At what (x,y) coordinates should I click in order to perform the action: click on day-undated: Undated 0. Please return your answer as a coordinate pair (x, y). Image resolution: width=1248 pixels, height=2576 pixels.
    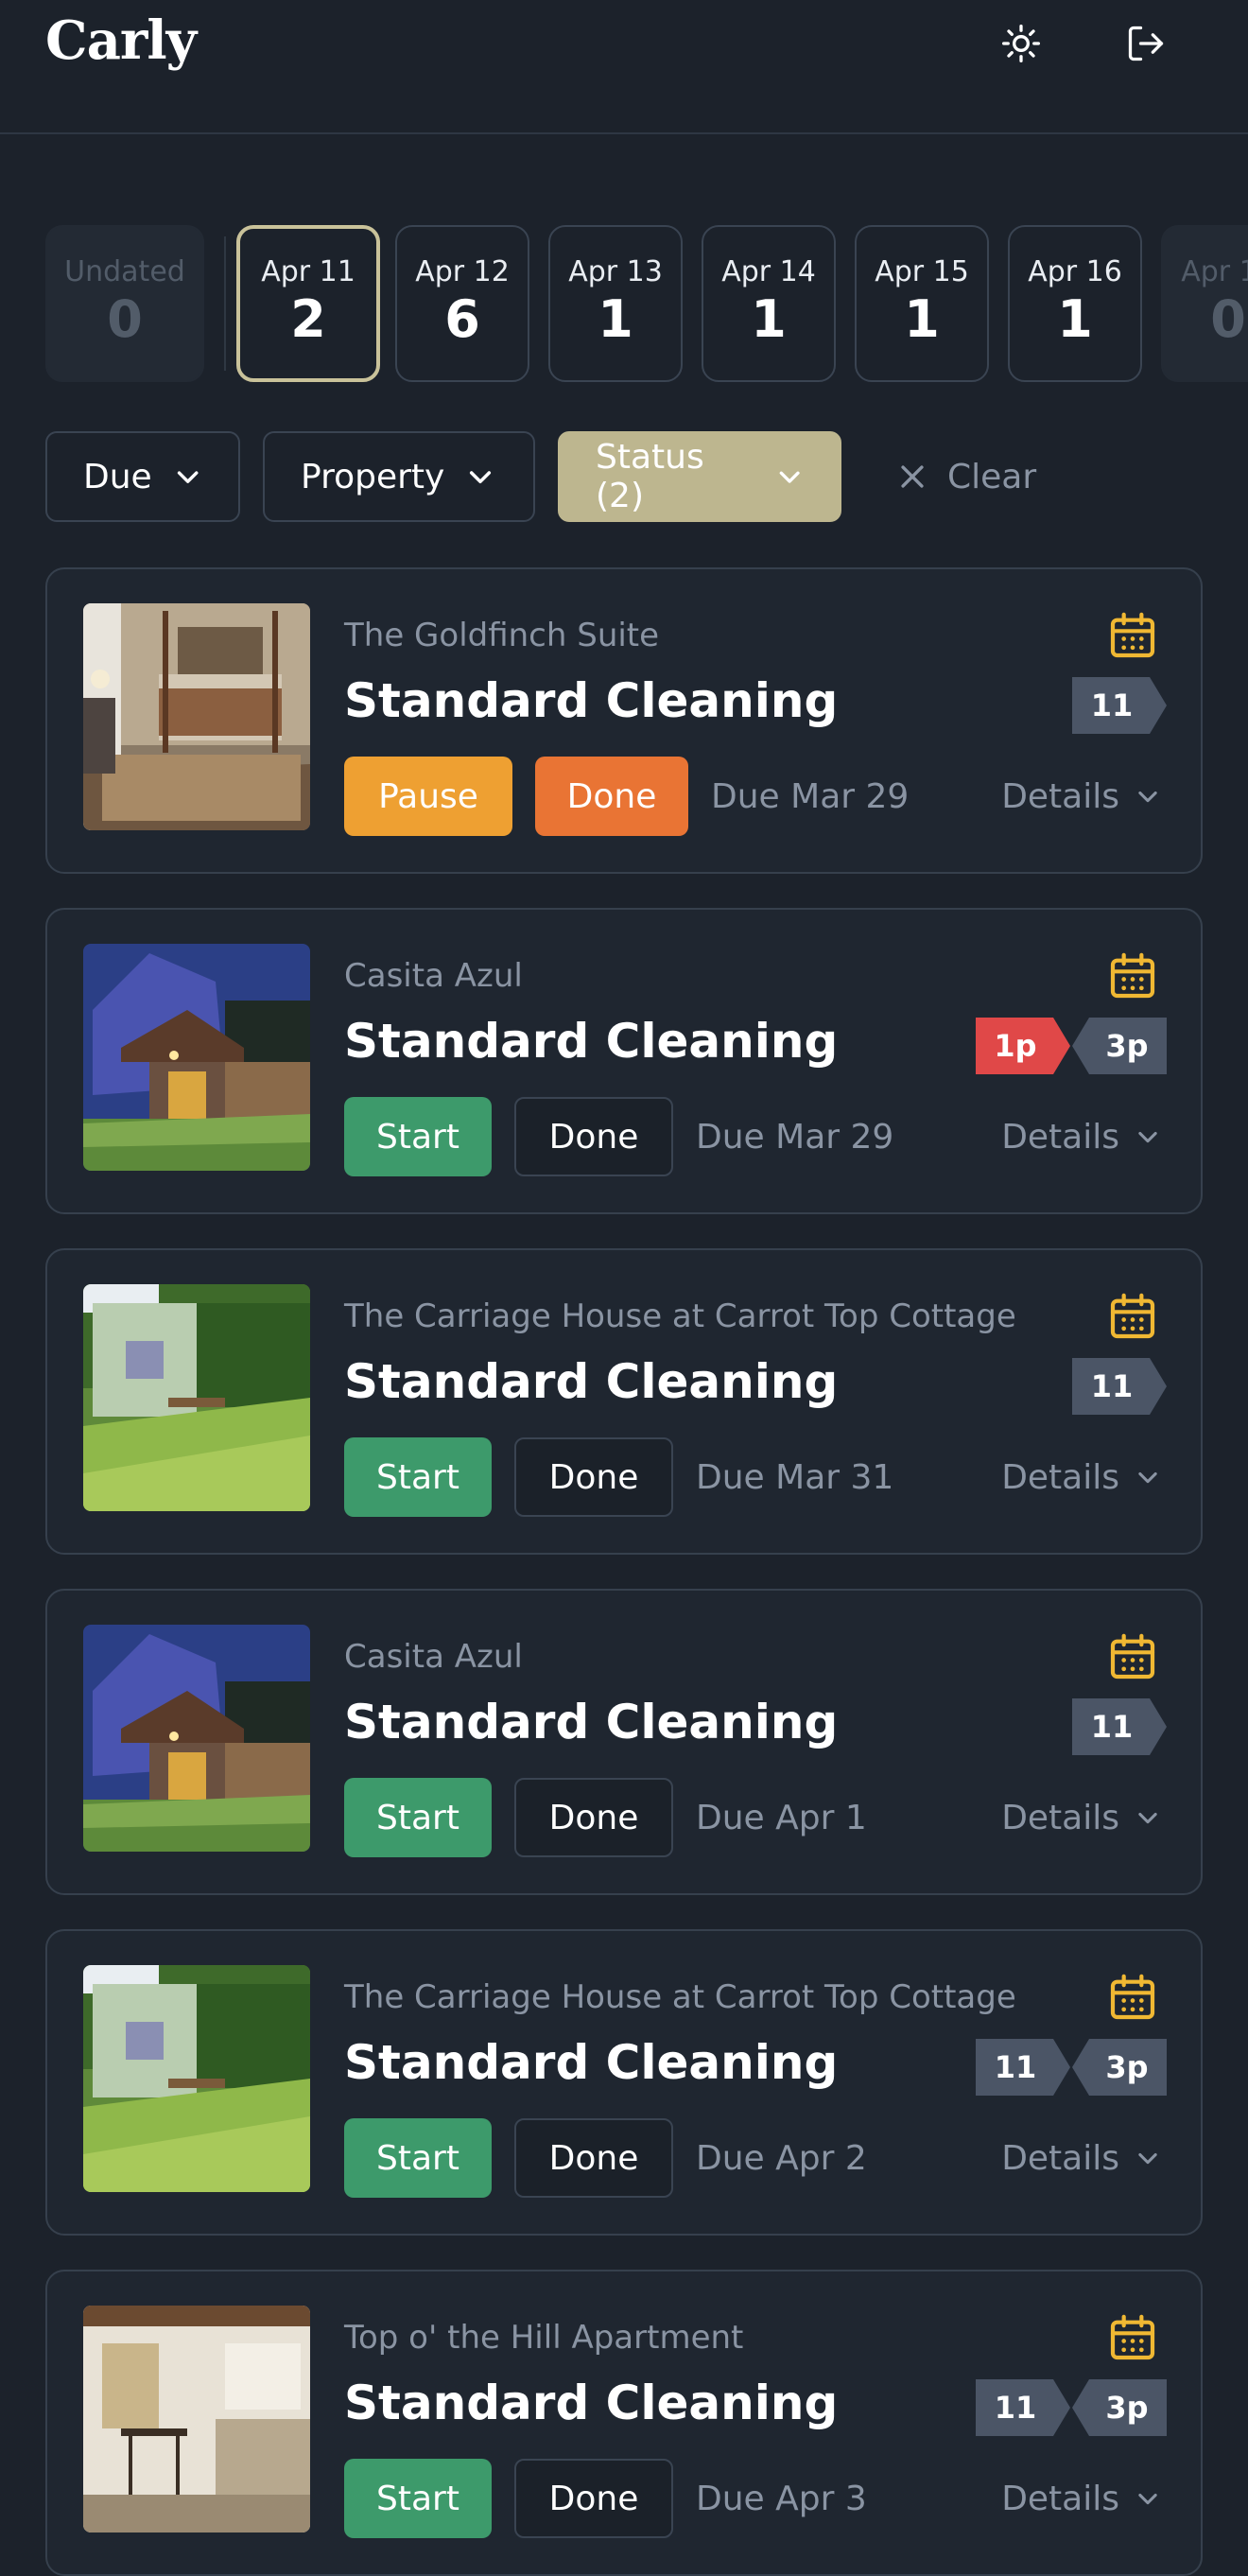
    Looking at the image, I should click on (125, 303).